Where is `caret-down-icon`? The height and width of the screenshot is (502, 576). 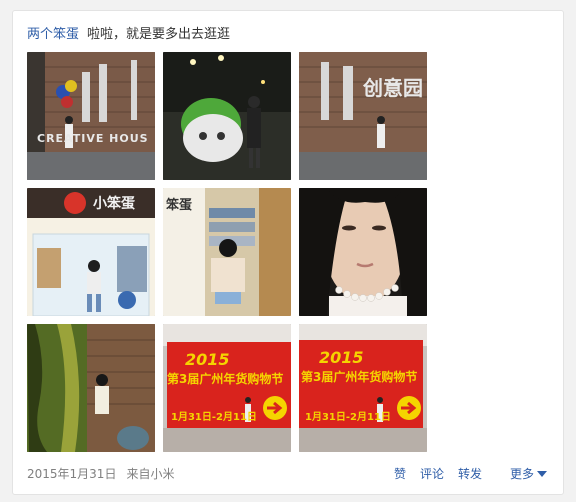
caret-down-icon is located at coordinates (542, 474).